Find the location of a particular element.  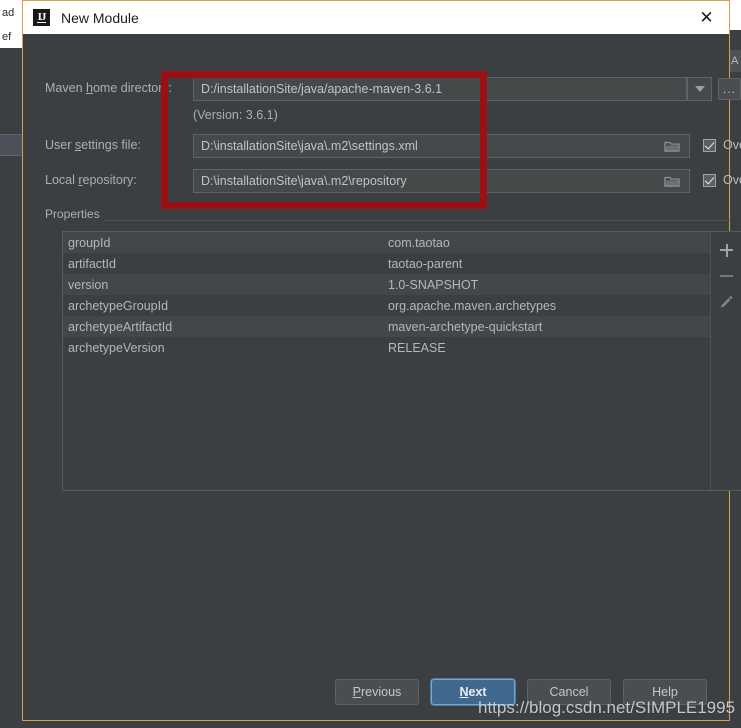

minus-icon is located at coordinates (726, 276).